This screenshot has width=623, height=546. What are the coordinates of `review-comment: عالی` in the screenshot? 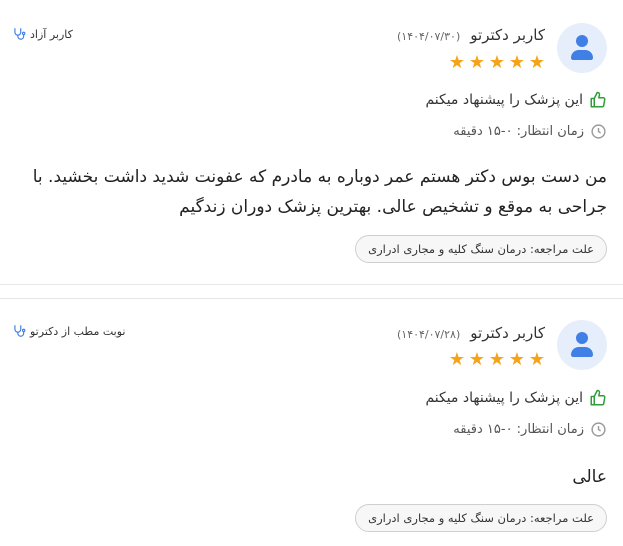 It's located at (589, 477).